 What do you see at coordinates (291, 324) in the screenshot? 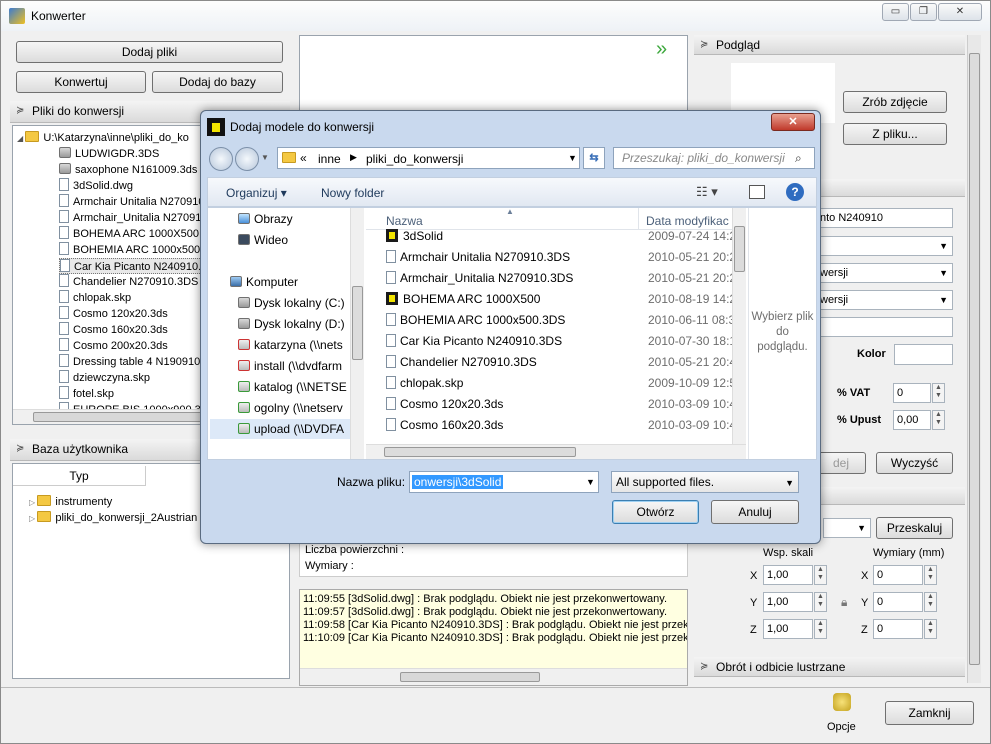
I see `nav-drive-d: Dysk lokalny (D:)` at bounding box center [291, 324].